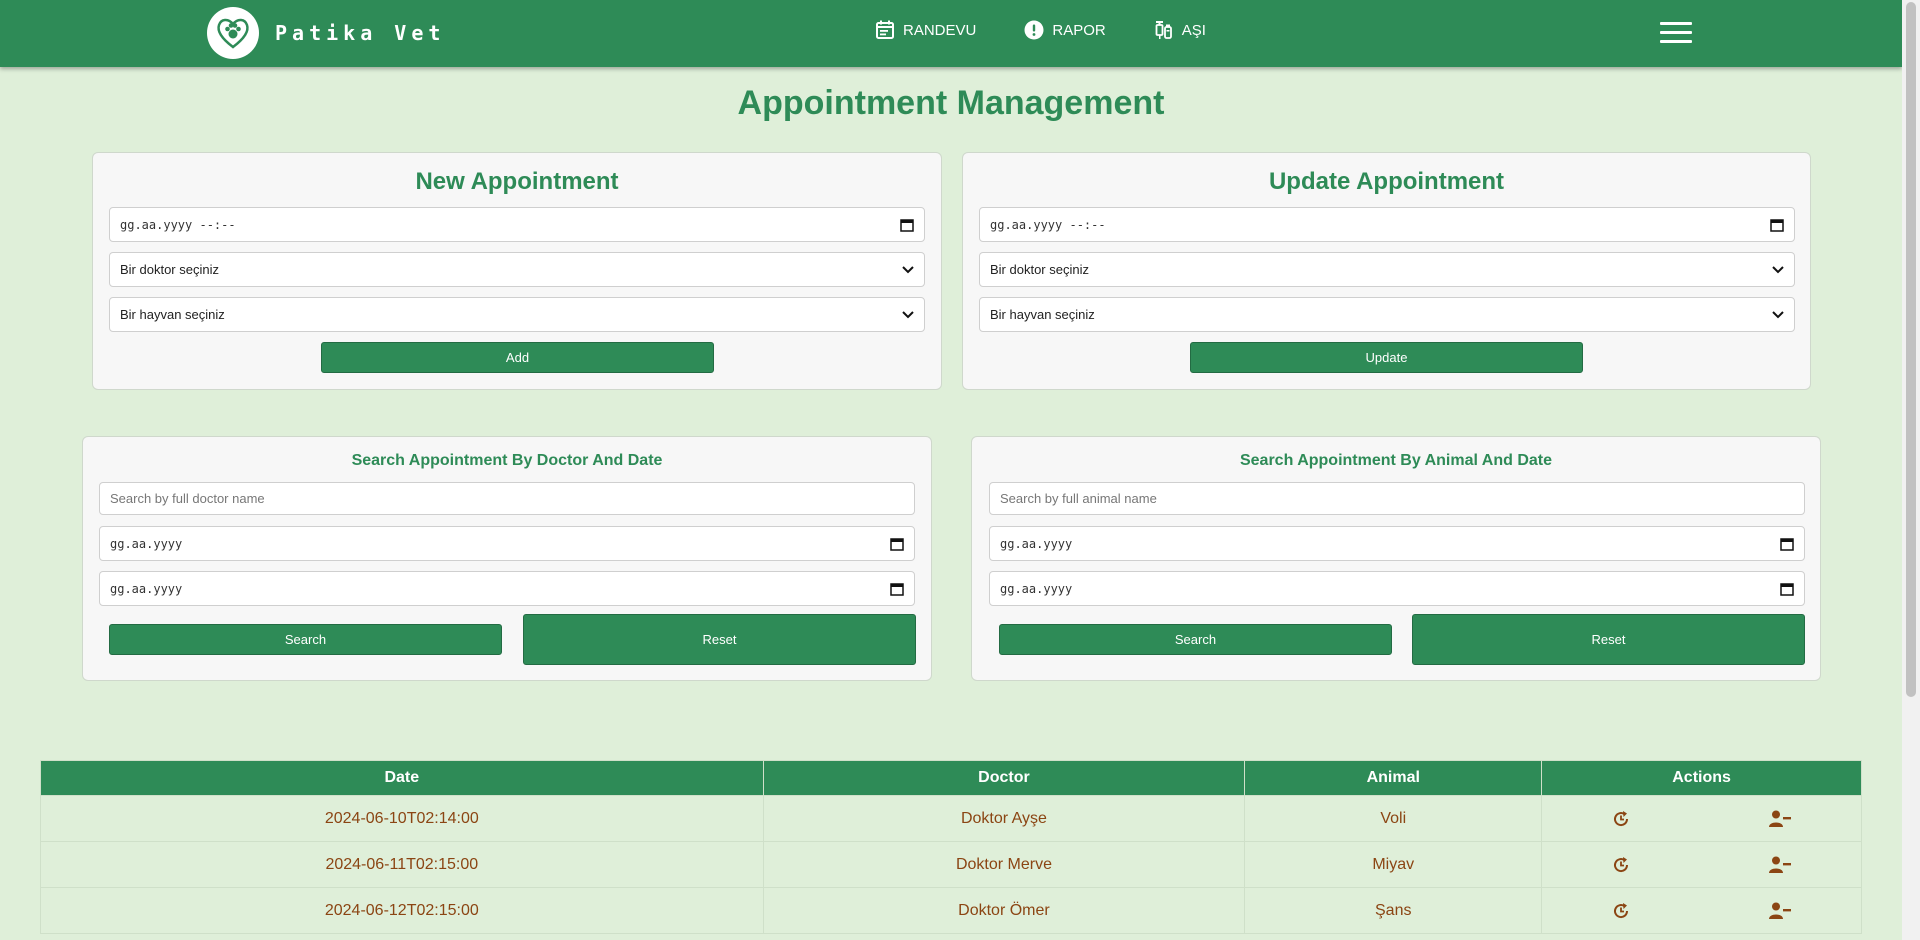 This screenshot has height=940, width=1920. I want to click on brand-name: Patika Vet, so click(360, 33).